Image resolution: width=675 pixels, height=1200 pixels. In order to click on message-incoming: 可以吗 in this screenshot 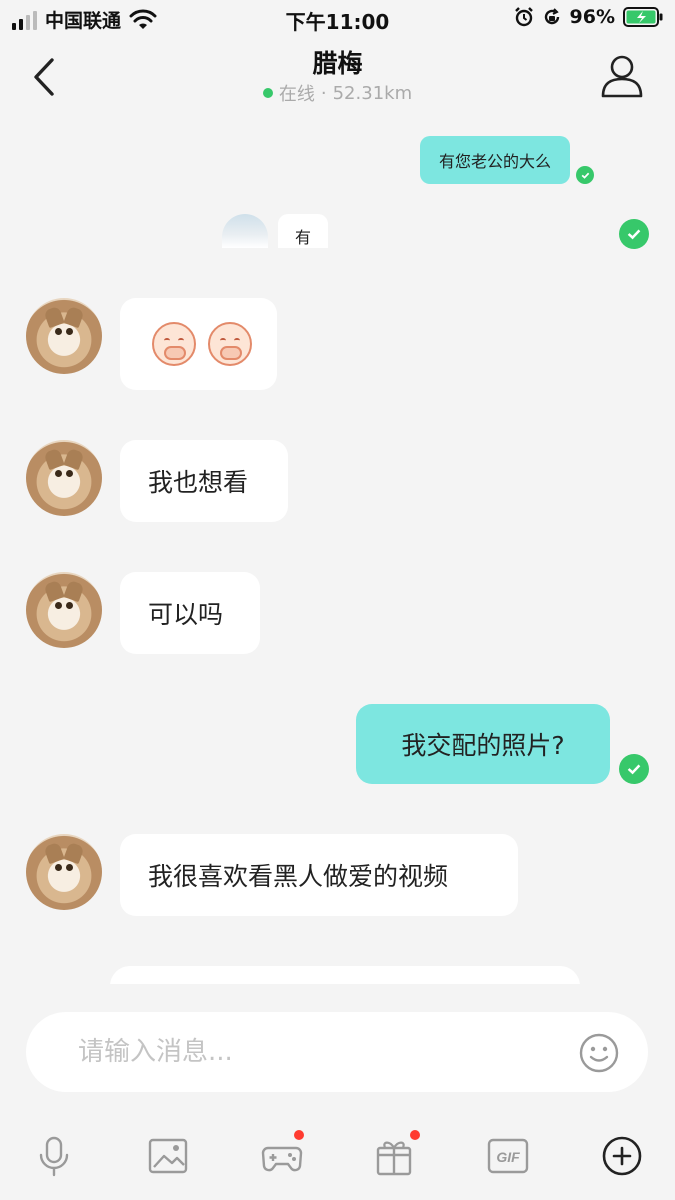, I will do `click(190, 613)`.